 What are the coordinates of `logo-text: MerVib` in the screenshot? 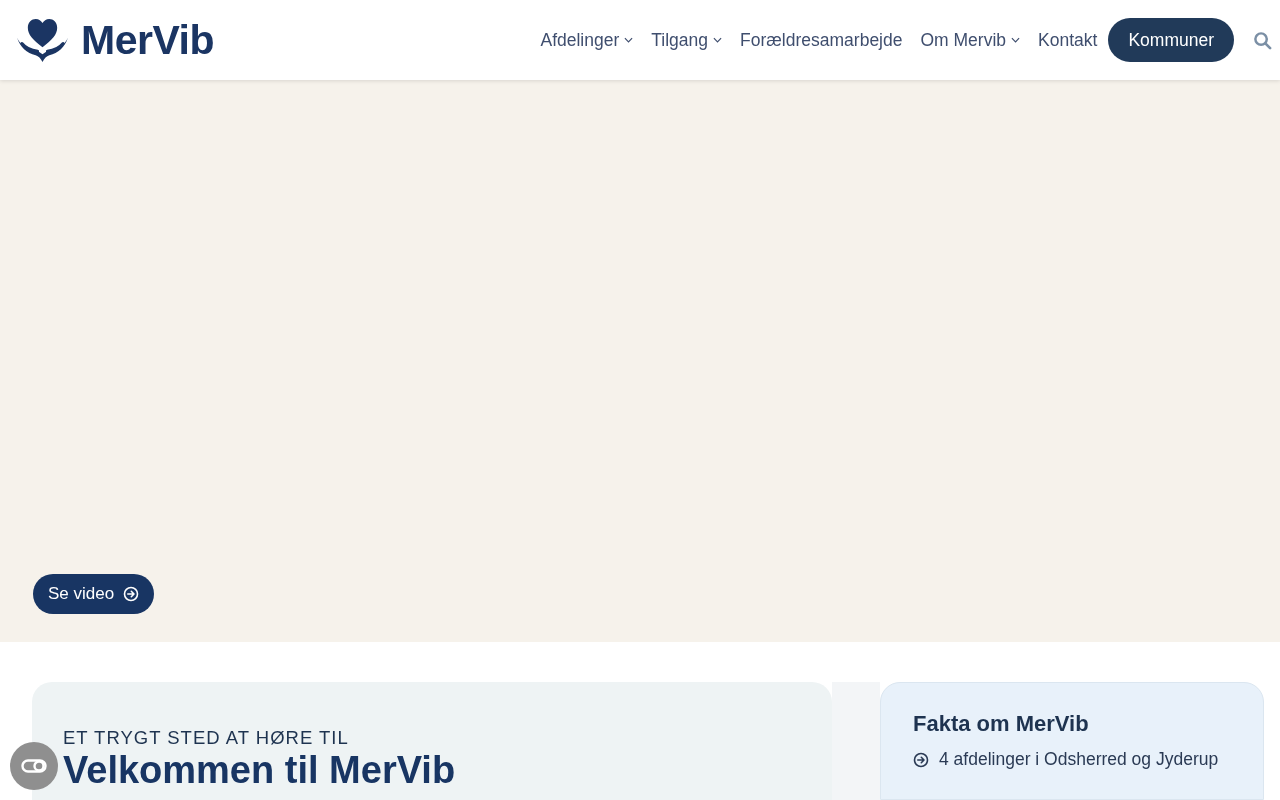 It's located at (147, 40).